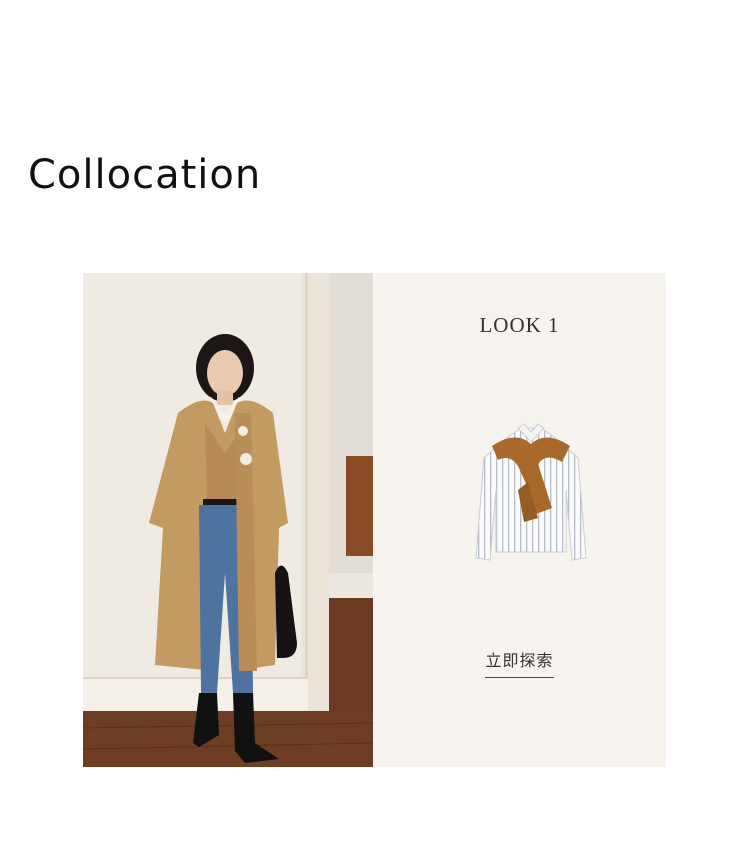  Describe the element at coordinates (145, 174) in the screenshot. I see `section-title: Collocation` at that location.